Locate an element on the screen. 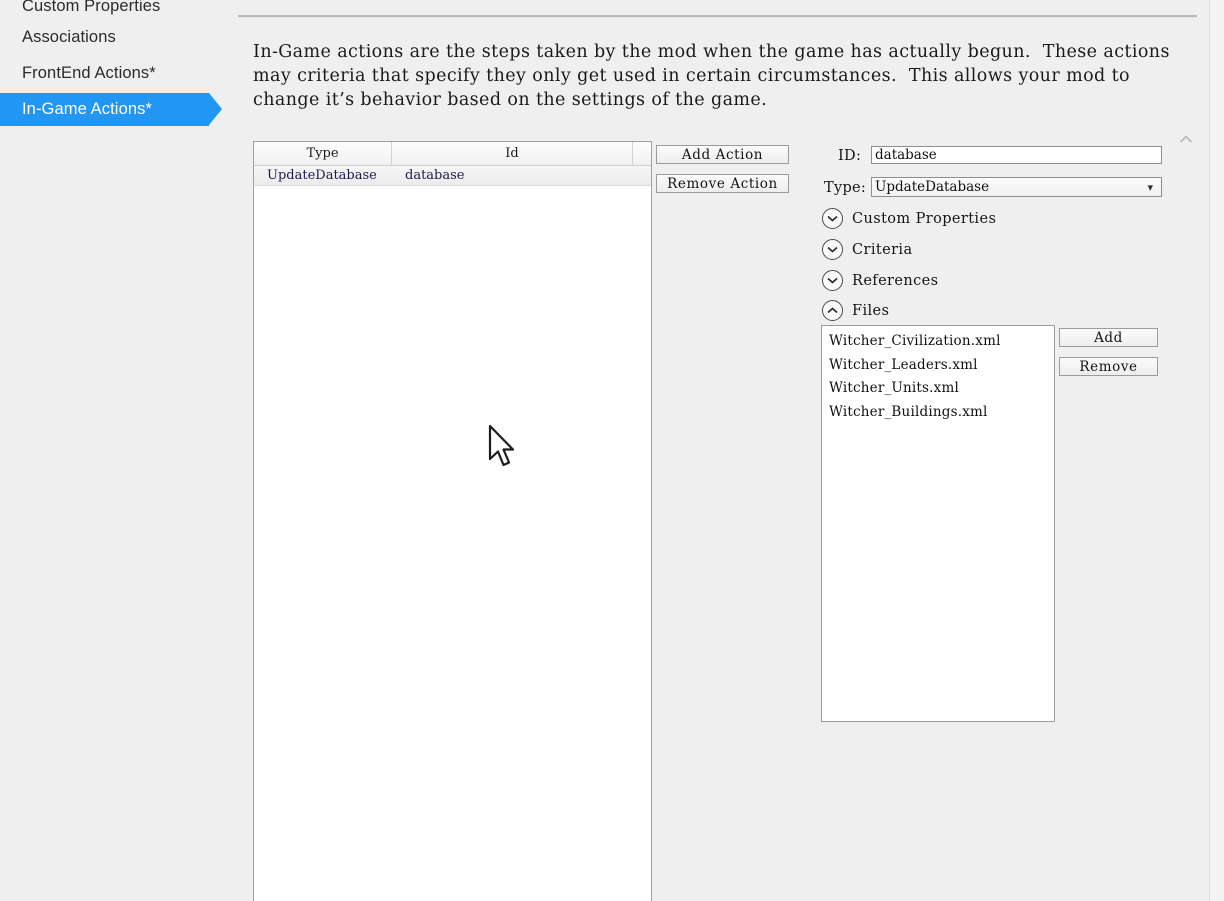  section-criteria: Criteria is located at coordinates (867, 249).